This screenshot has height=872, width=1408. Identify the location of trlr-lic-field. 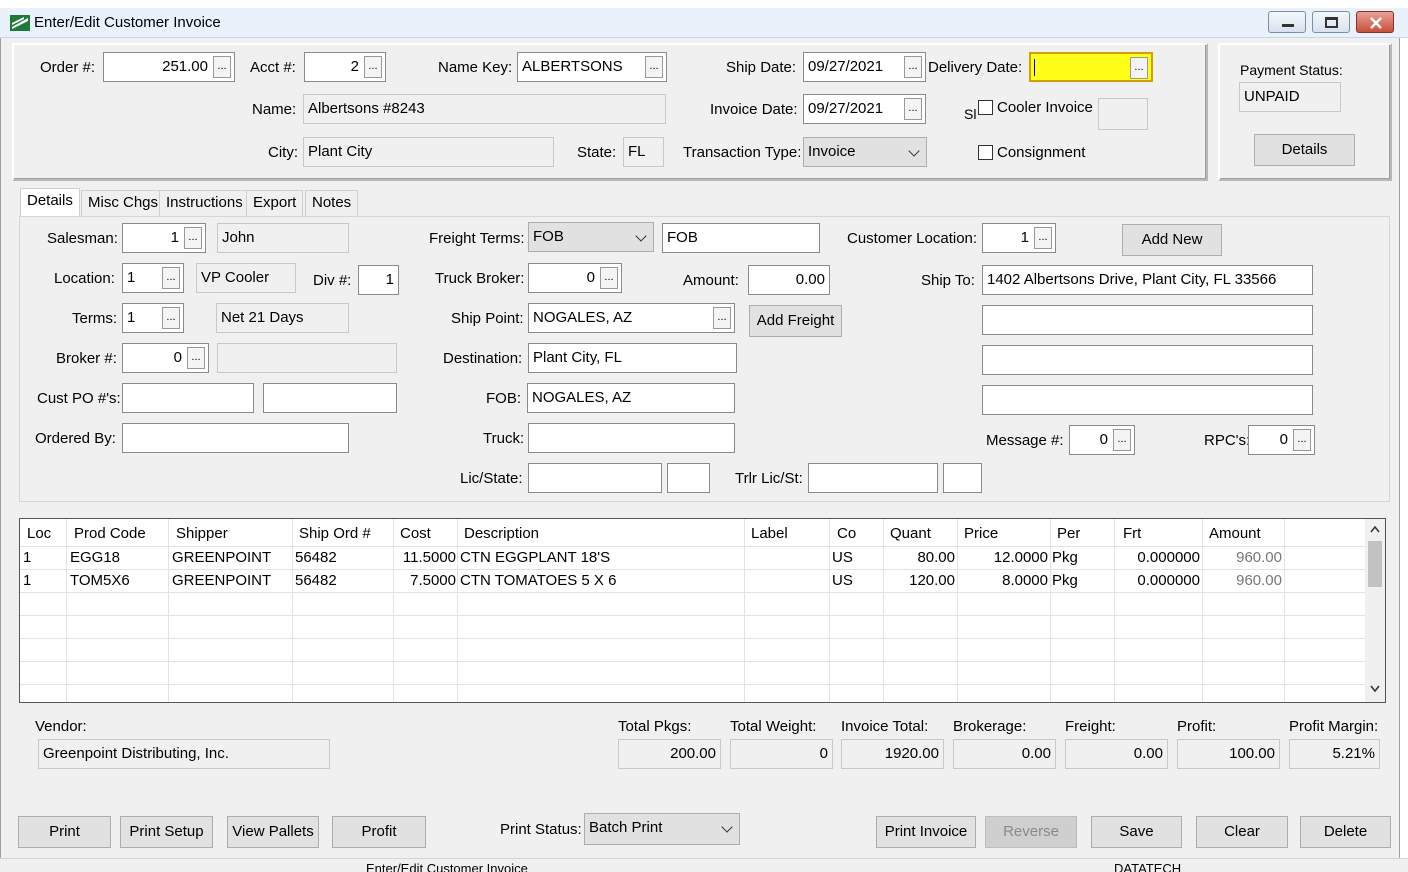
(873, 478).